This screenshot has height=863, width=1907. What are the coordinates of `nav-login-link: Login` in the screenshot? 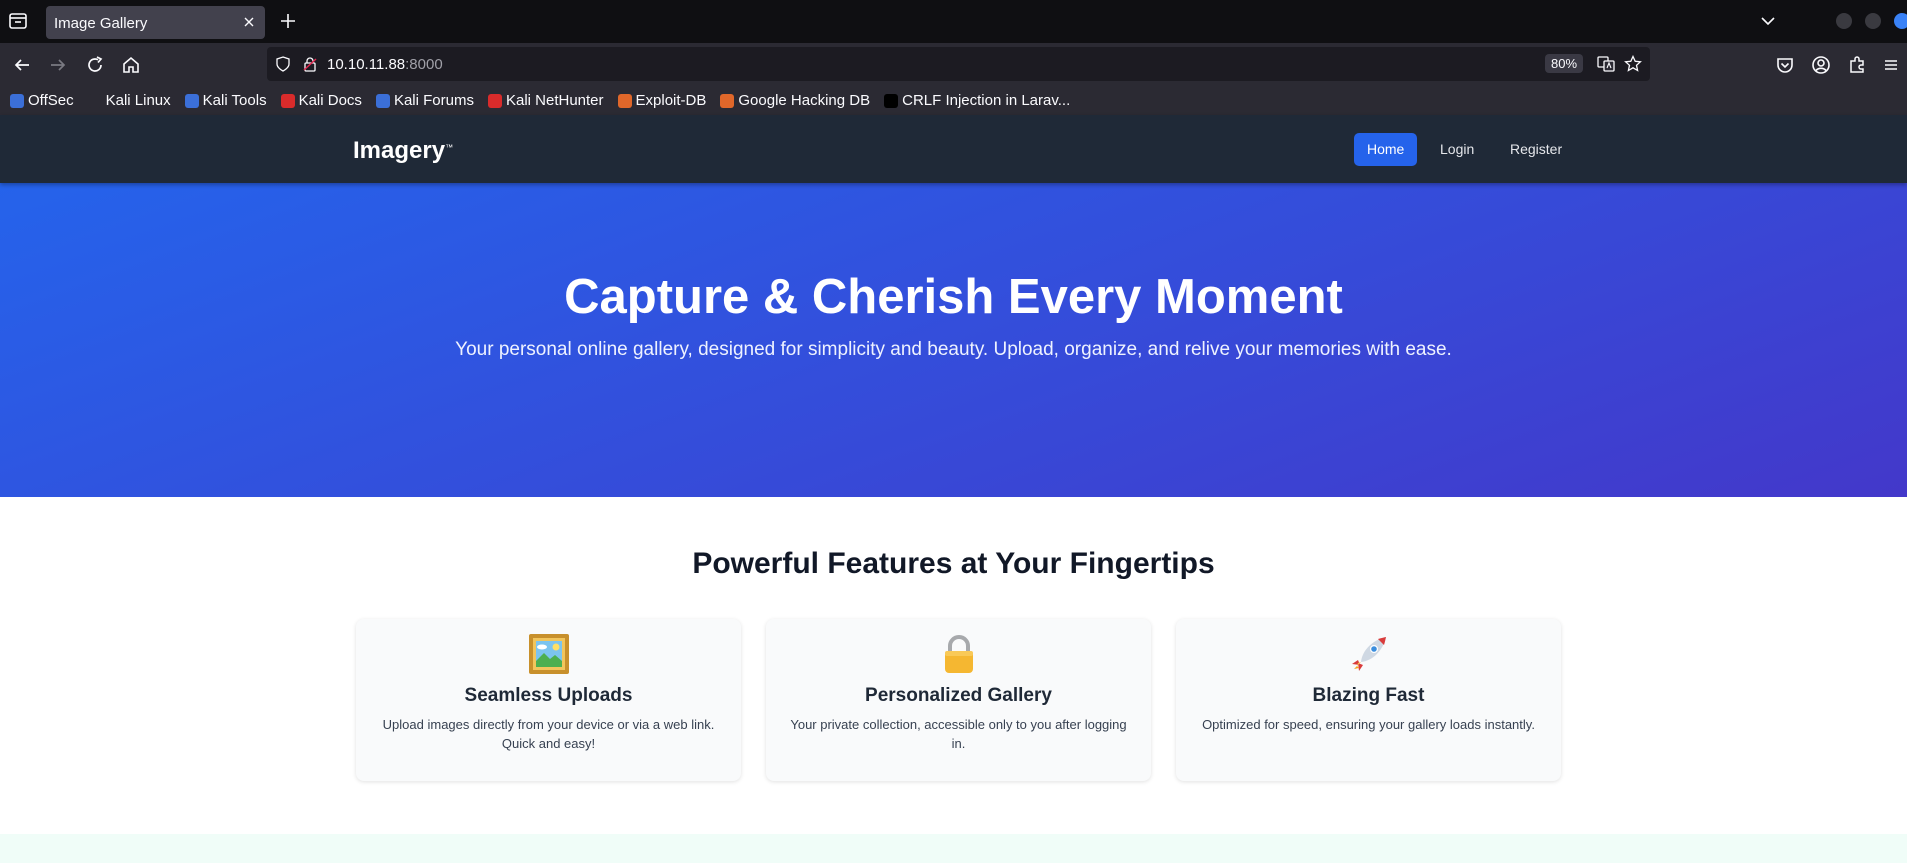 It's located at (1457, 149).